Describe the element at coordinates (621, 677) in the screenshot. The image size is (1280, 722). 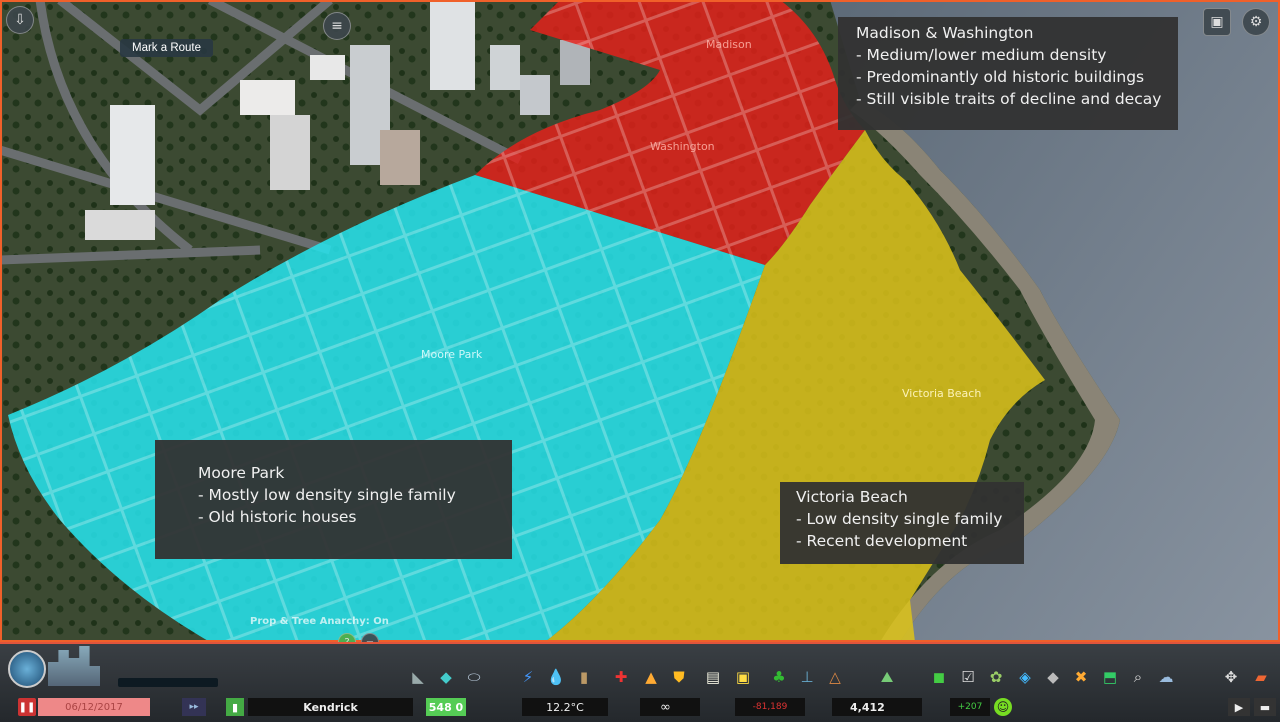
I see `healthcare-icon: ✚` at that location.